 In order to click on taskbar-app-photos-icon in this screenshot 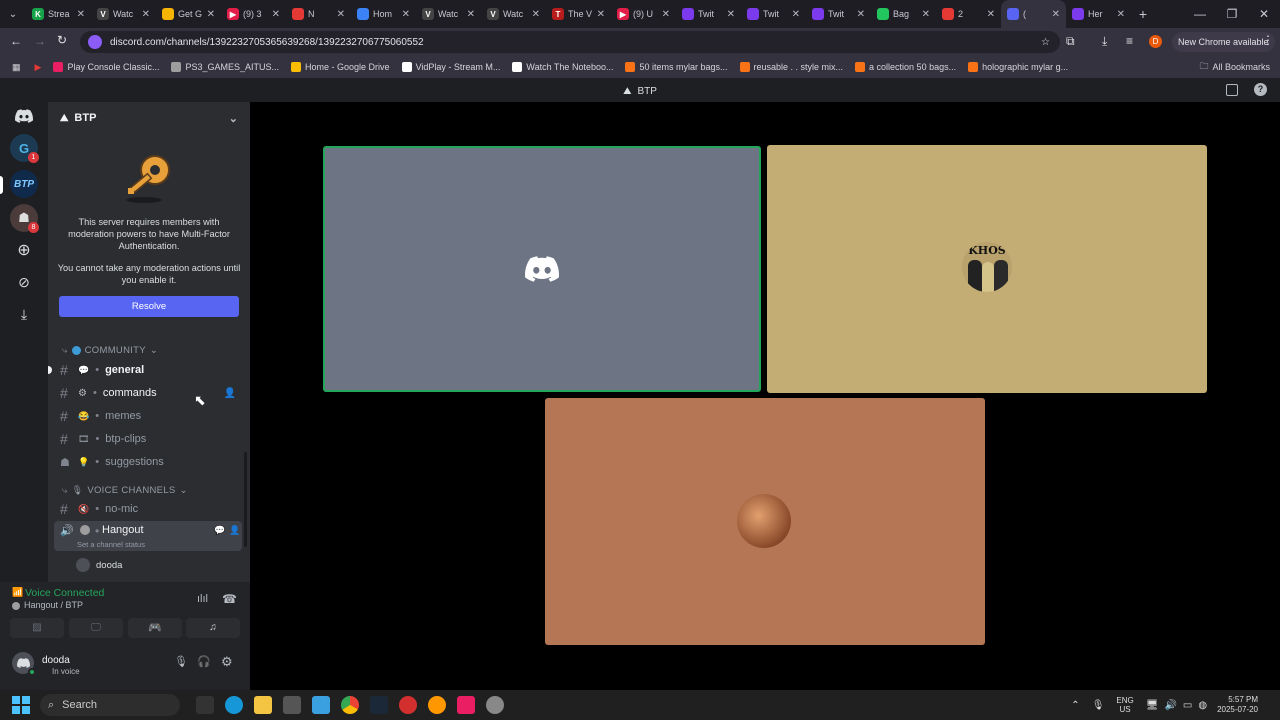, I will do `click(321, 705)`.